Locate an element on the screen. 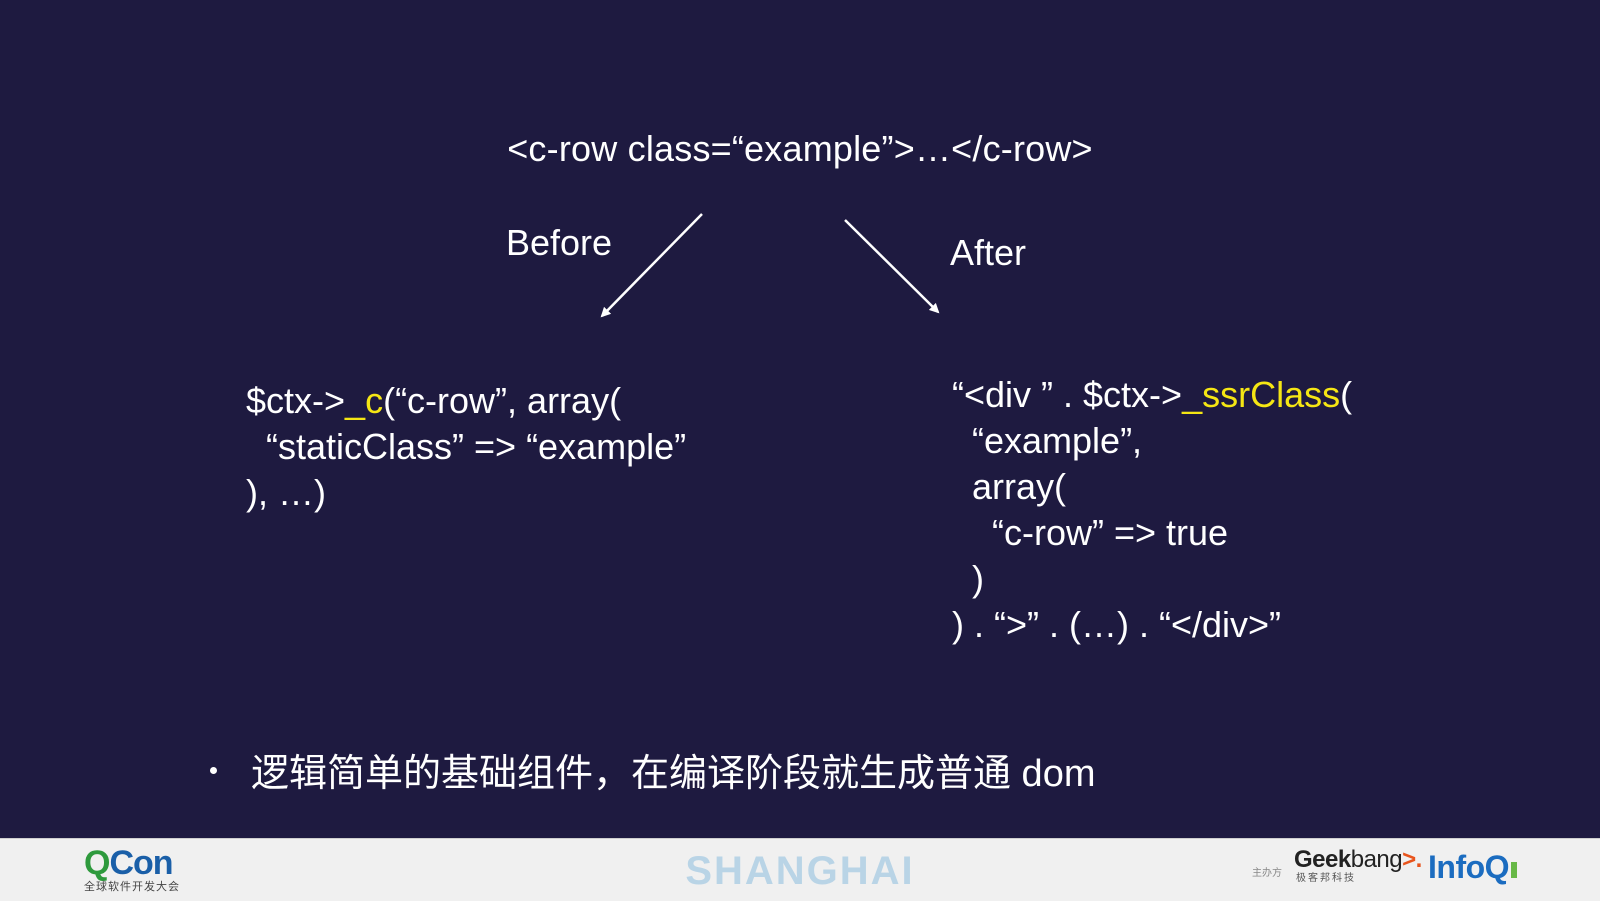  before-code-line-3: ), …) is located at coordinates (286, 492).